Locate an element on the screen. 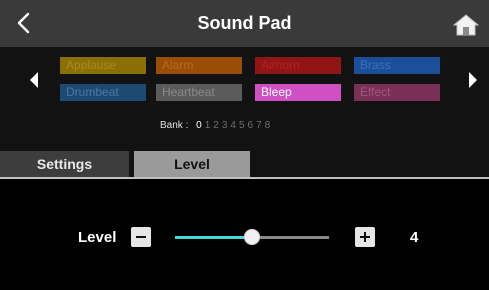 The image size is (489, 290). tab-settings: Settings is located at coordinates (64, 164).